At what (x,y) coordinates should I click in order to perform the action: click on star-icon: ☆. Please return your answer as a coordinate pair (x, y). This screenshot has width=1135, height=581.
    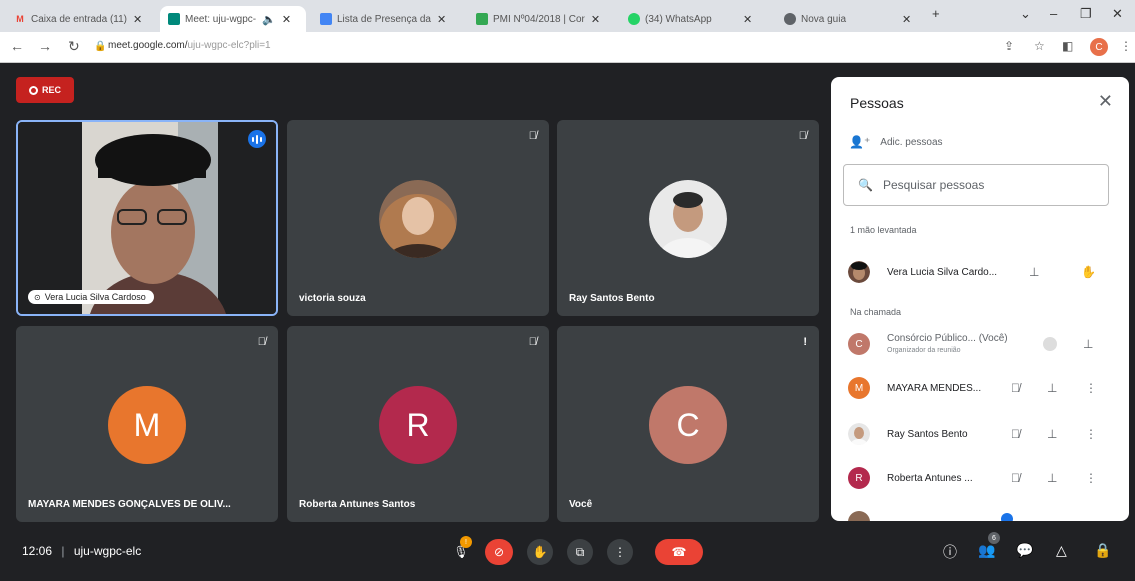
    Looking at the image, I should click on (1039, 46).